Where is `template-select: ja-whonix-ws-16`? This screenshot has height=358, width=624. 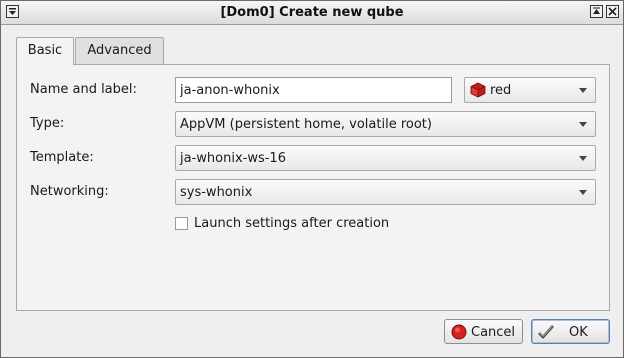
template-select: ja-whonix-ws-16 is located at coordinates (385, 158).